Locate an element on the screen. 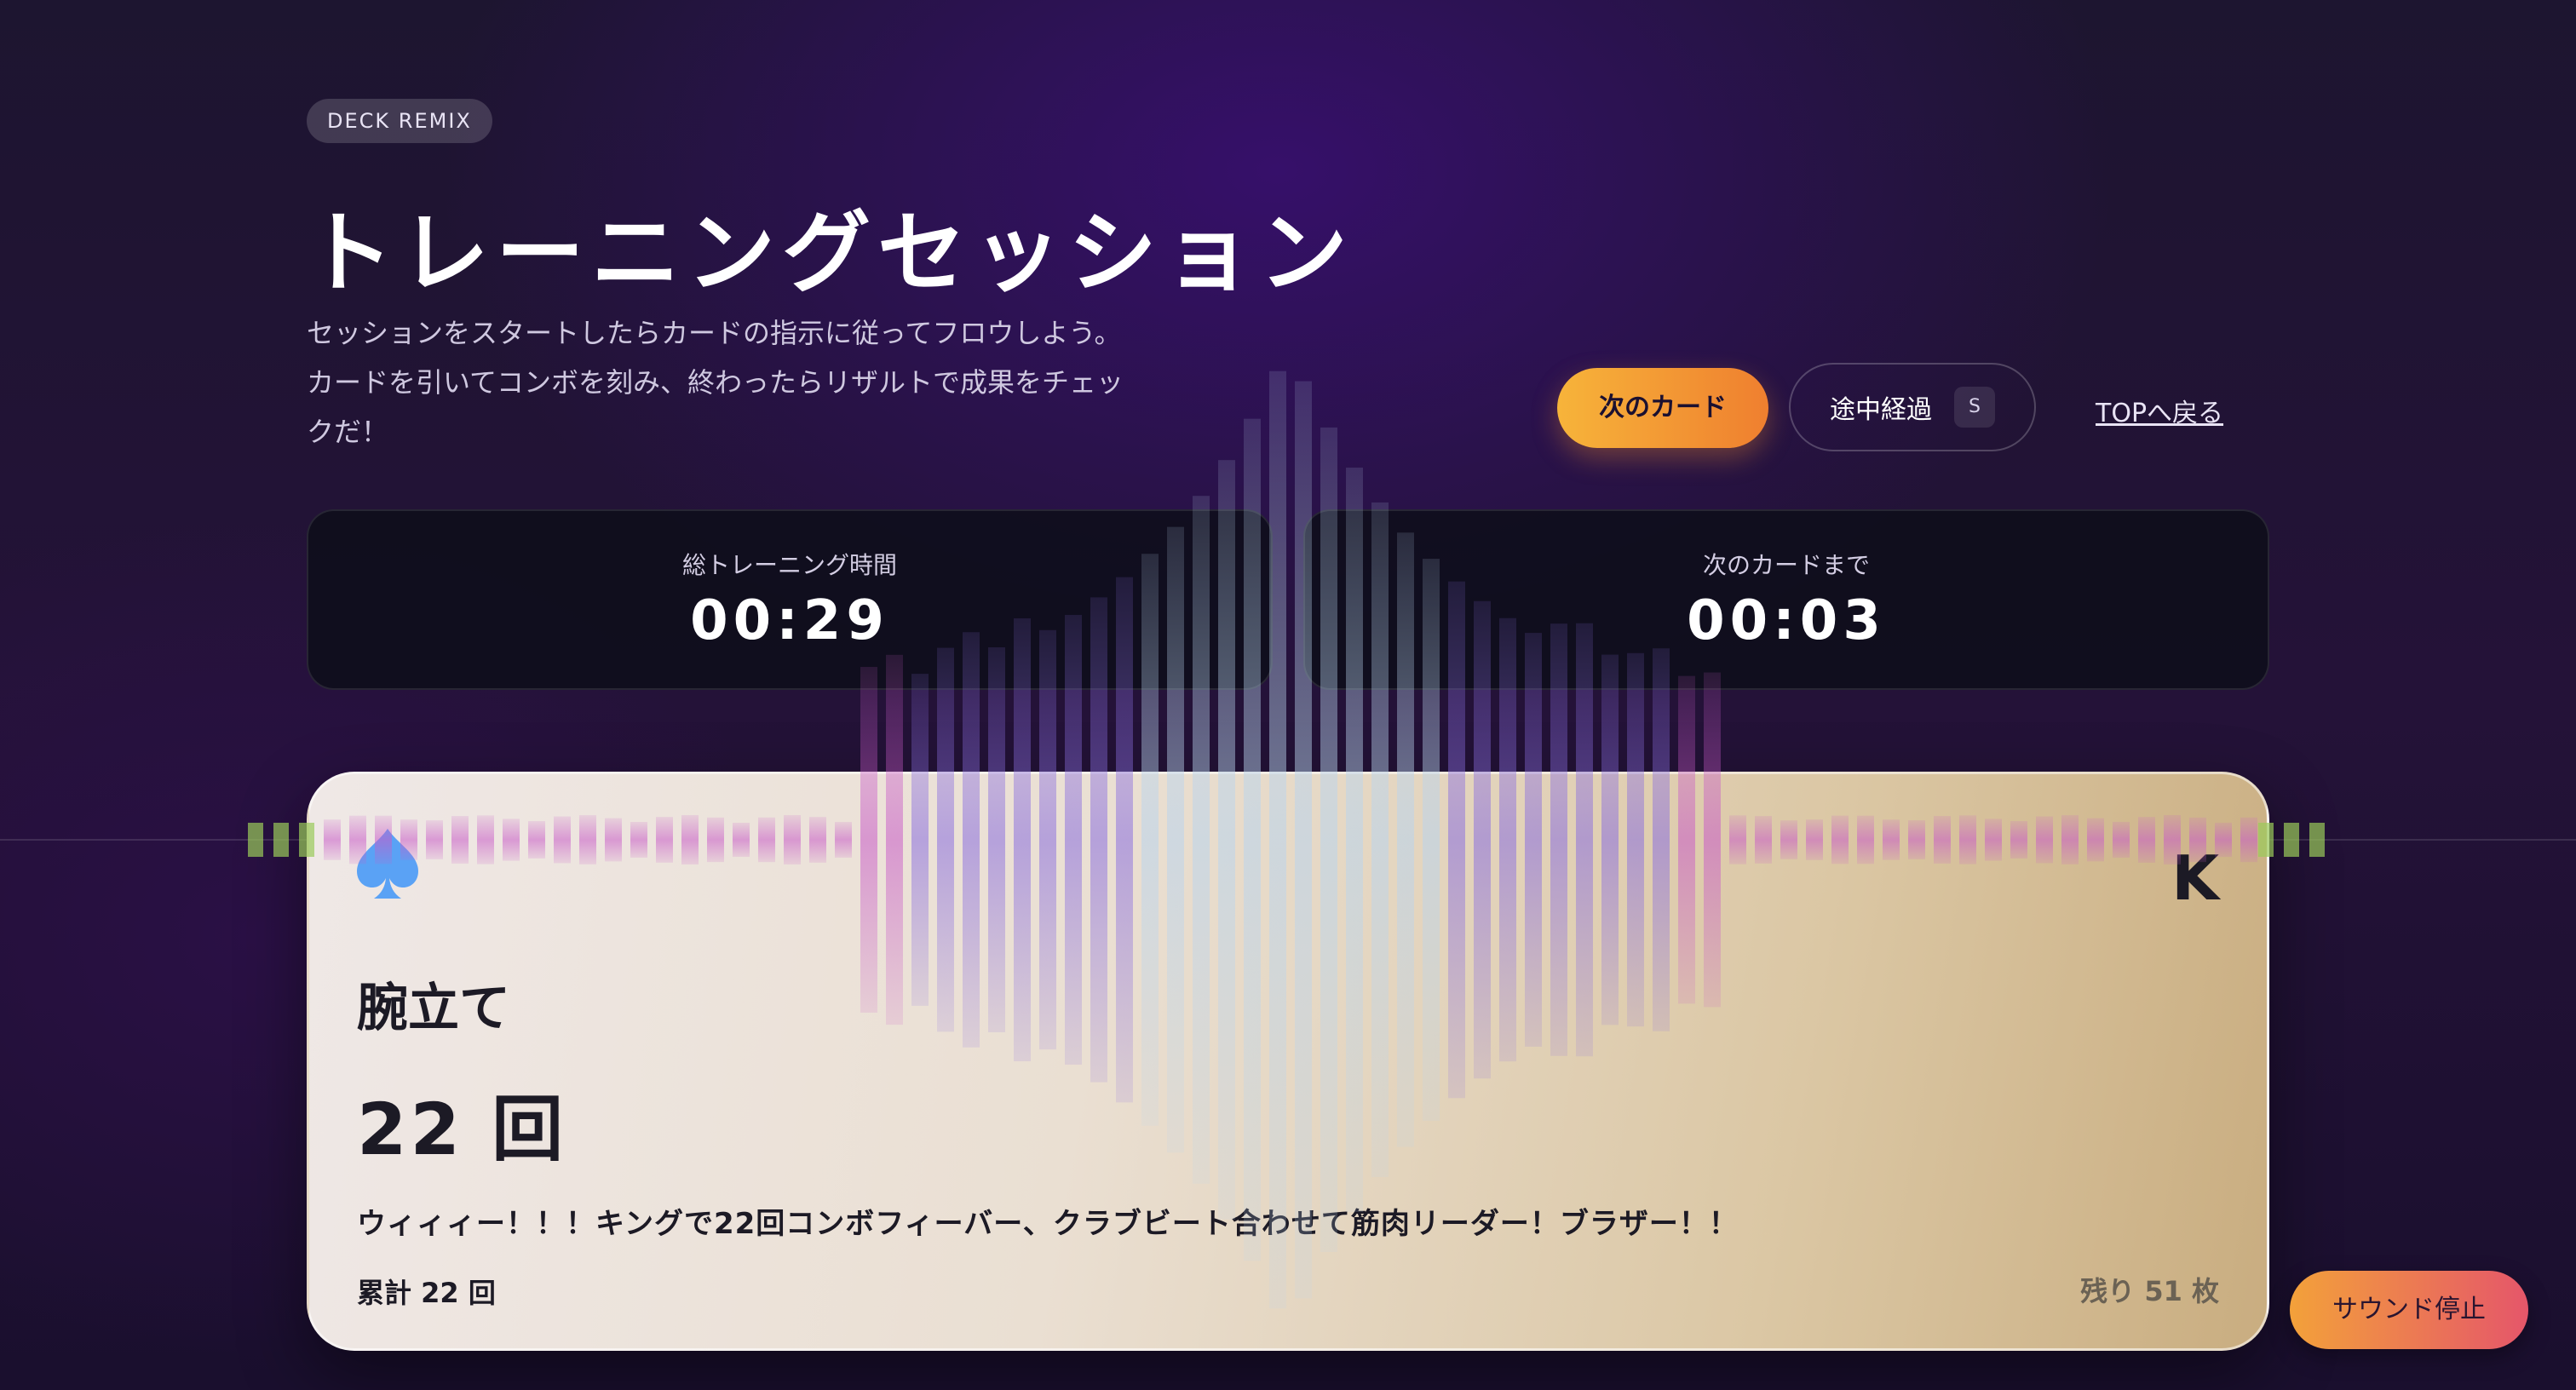 The width and height of the screenshot is (2576, 1390). stop-sound-button: サウンド停止 is located at coordinates (2409, 1310).